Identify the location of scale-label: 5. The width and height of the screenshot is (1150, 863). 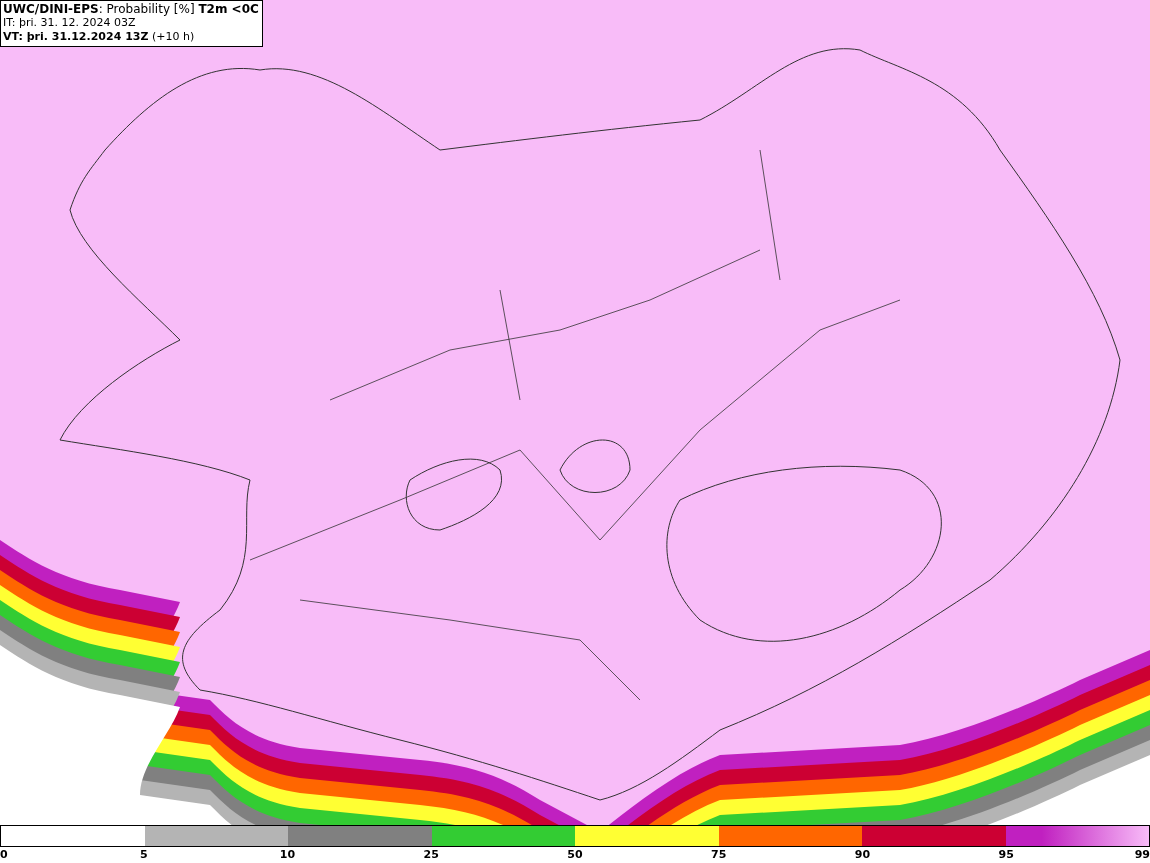
(143, 855).